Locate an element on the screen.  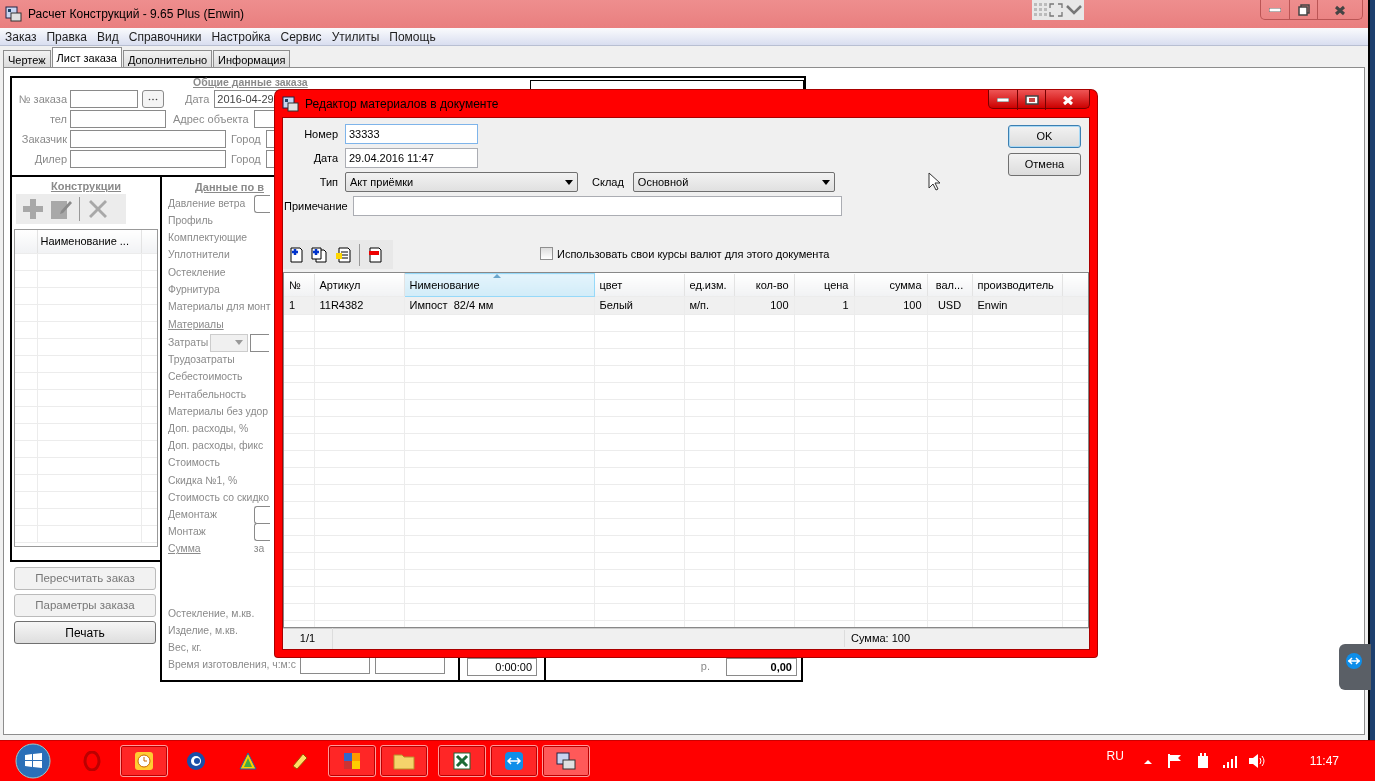
field-label: Остекление, м.кв. is located at coordinates (211, 614).